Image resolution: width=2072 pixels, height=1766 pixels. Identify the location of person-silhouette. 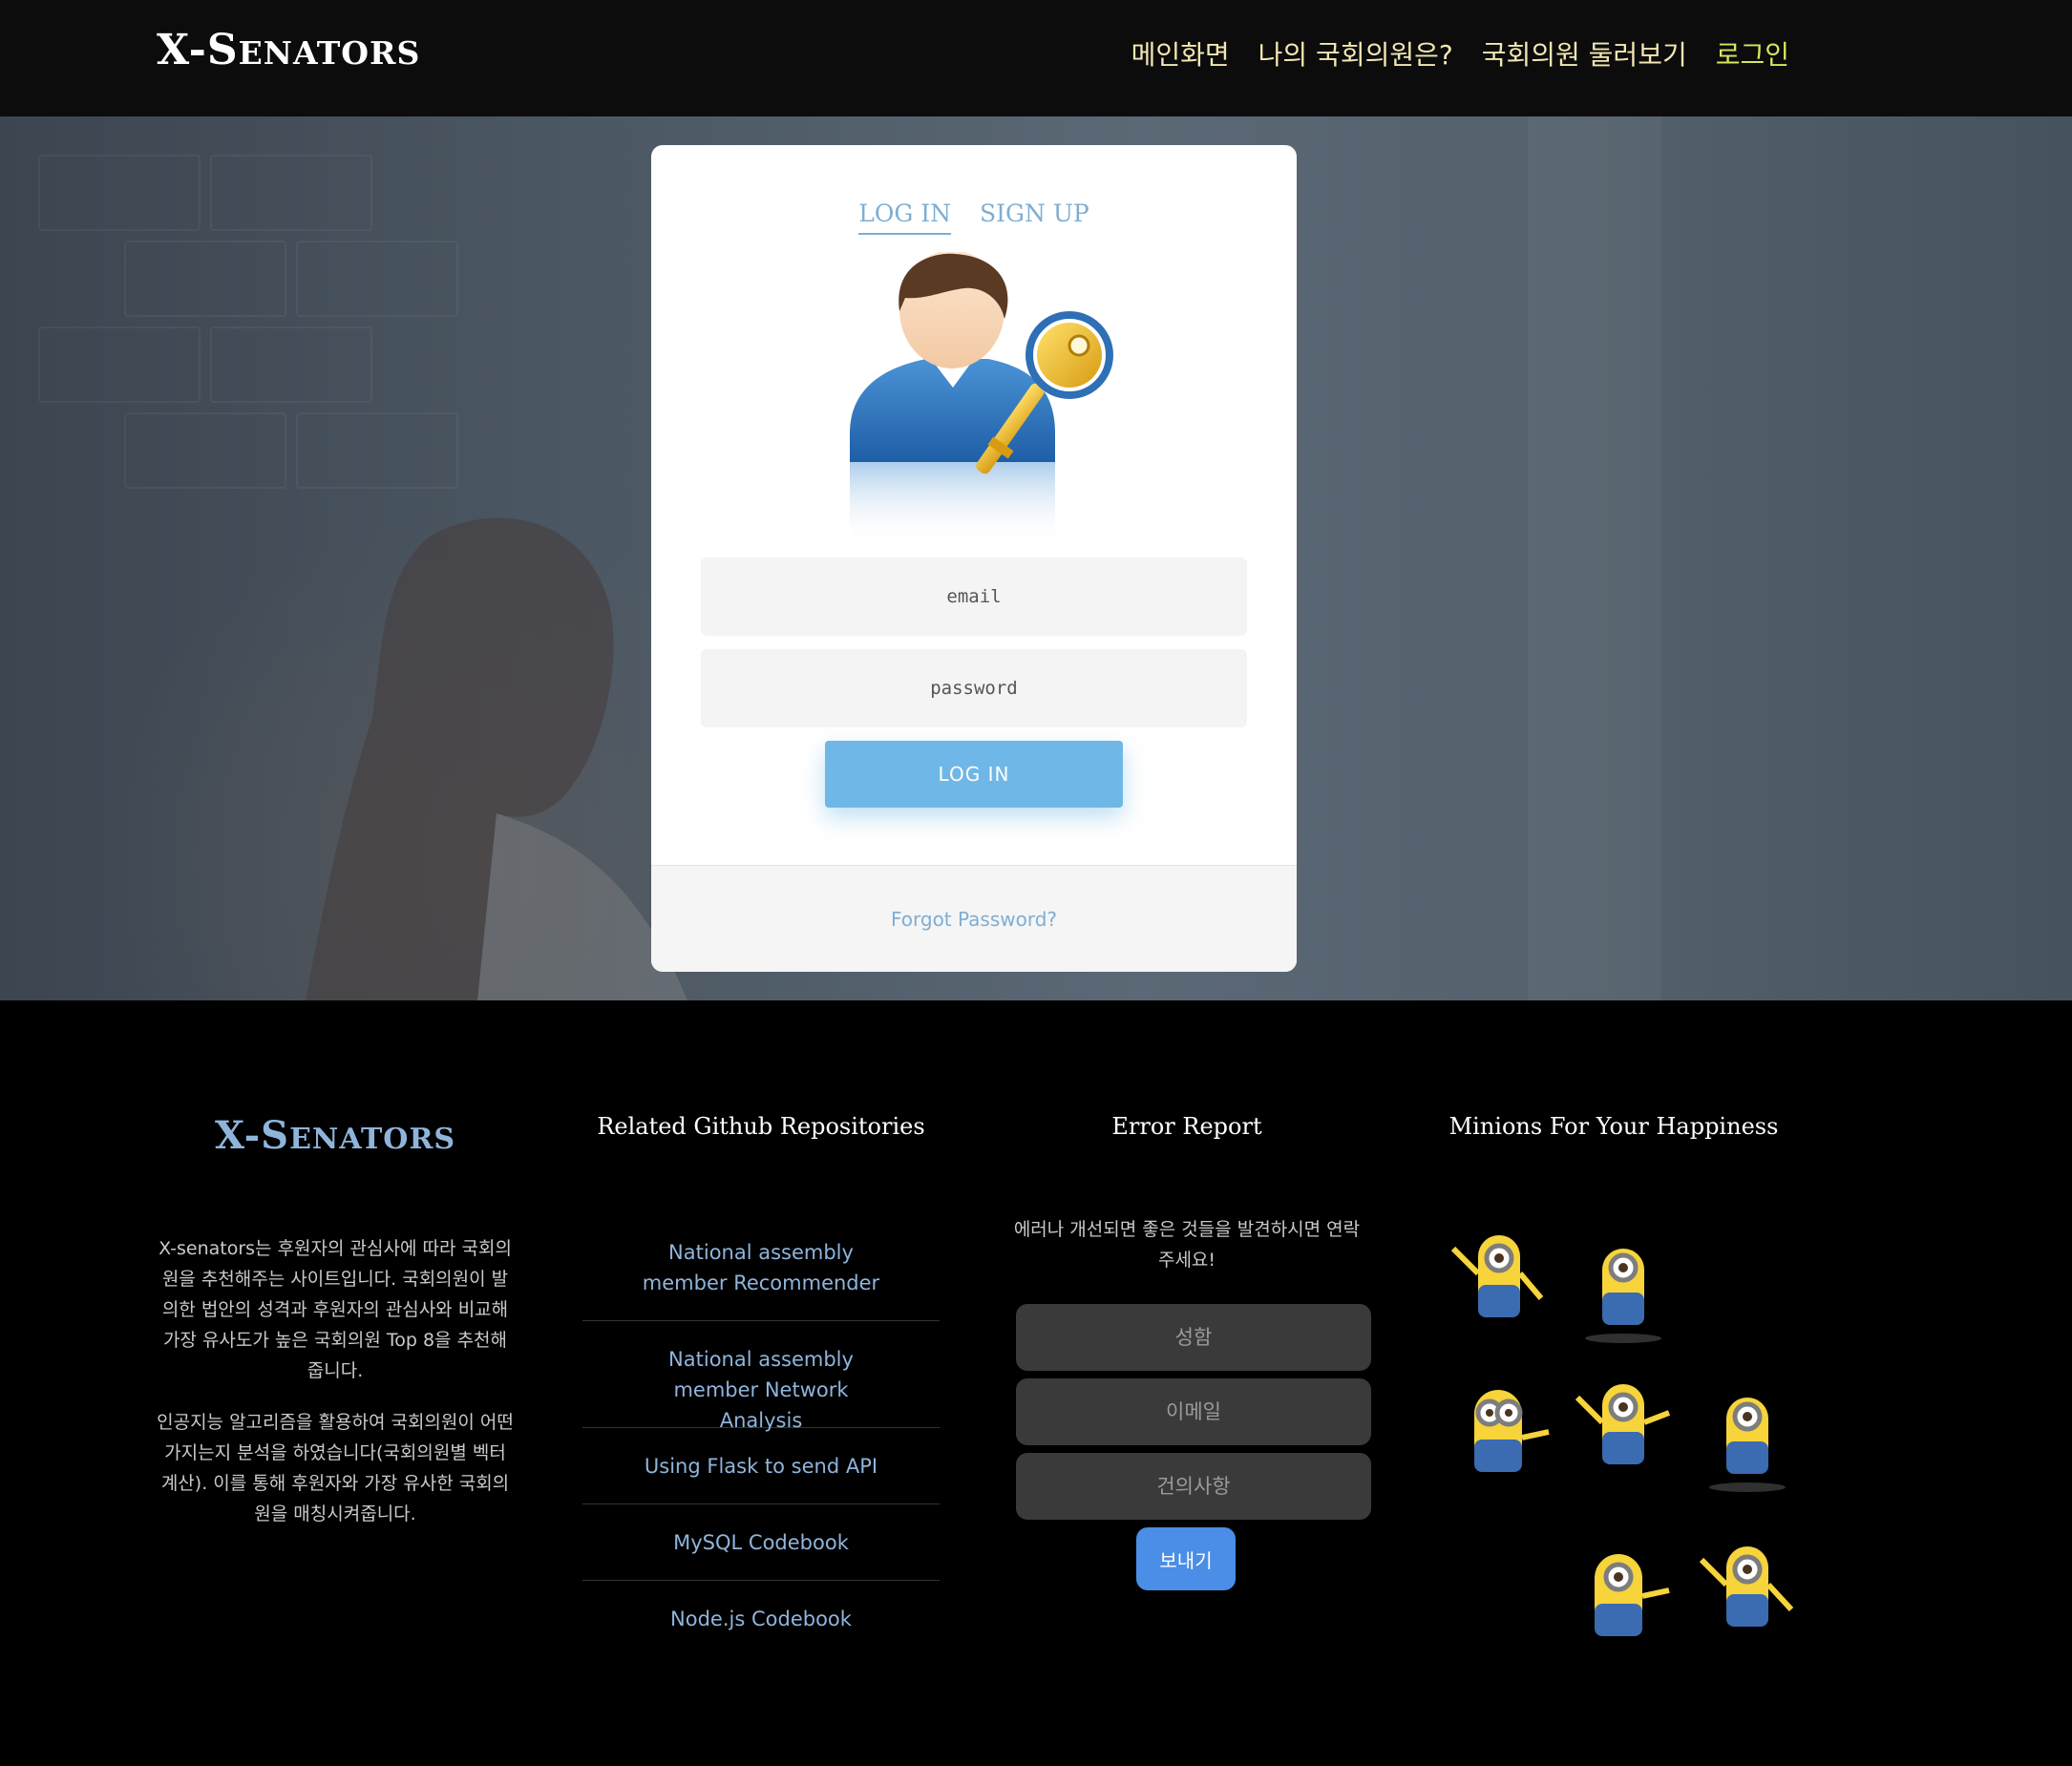
(496, 758).